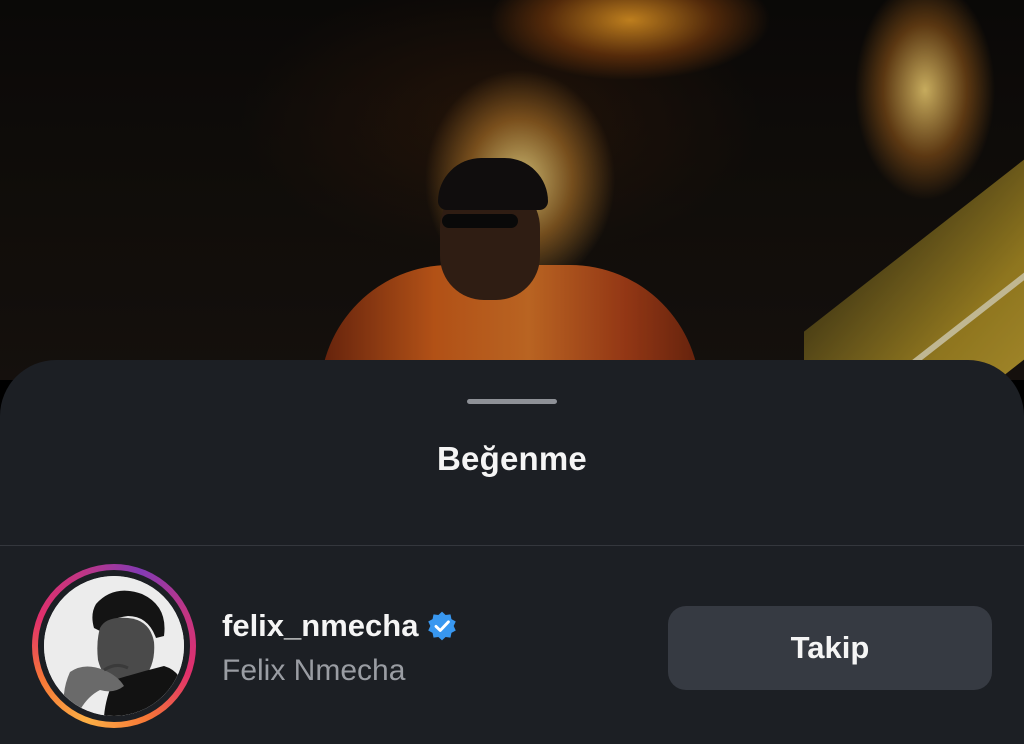  I want to click on username: felix_nmecha, so click(320, 626).